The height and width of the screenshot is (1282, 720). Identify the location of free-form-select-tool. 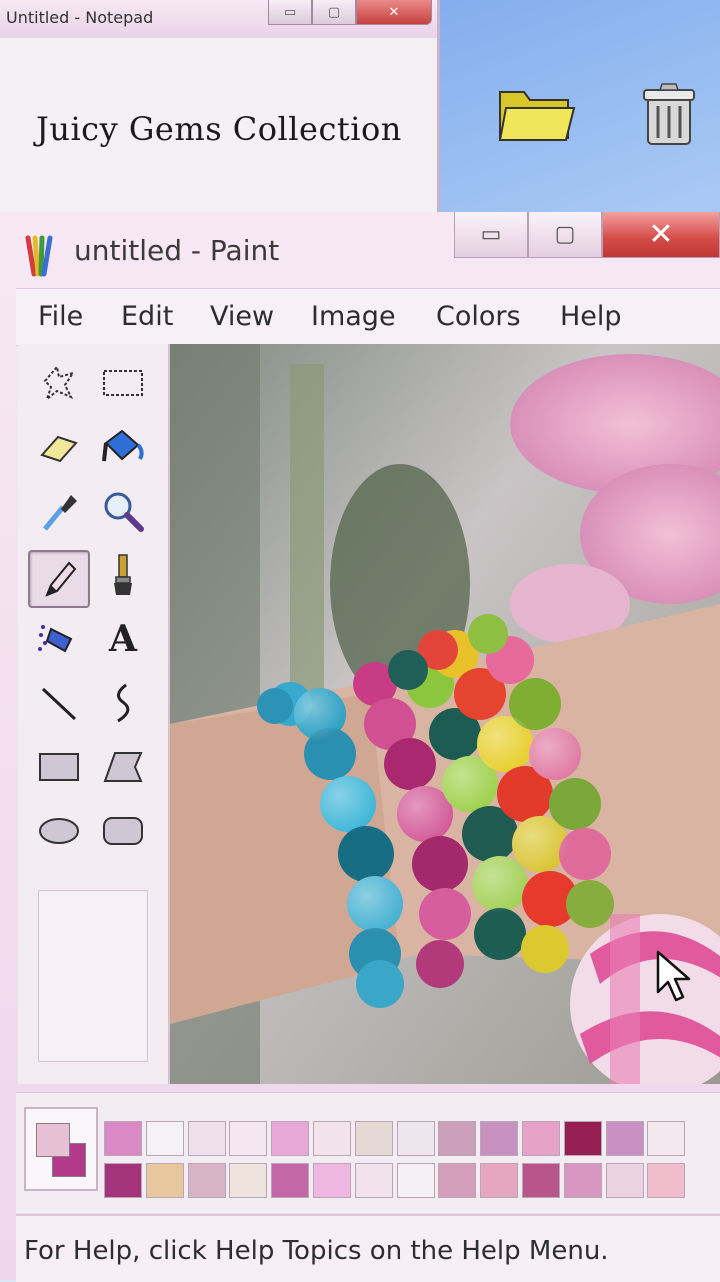
(59, 383).